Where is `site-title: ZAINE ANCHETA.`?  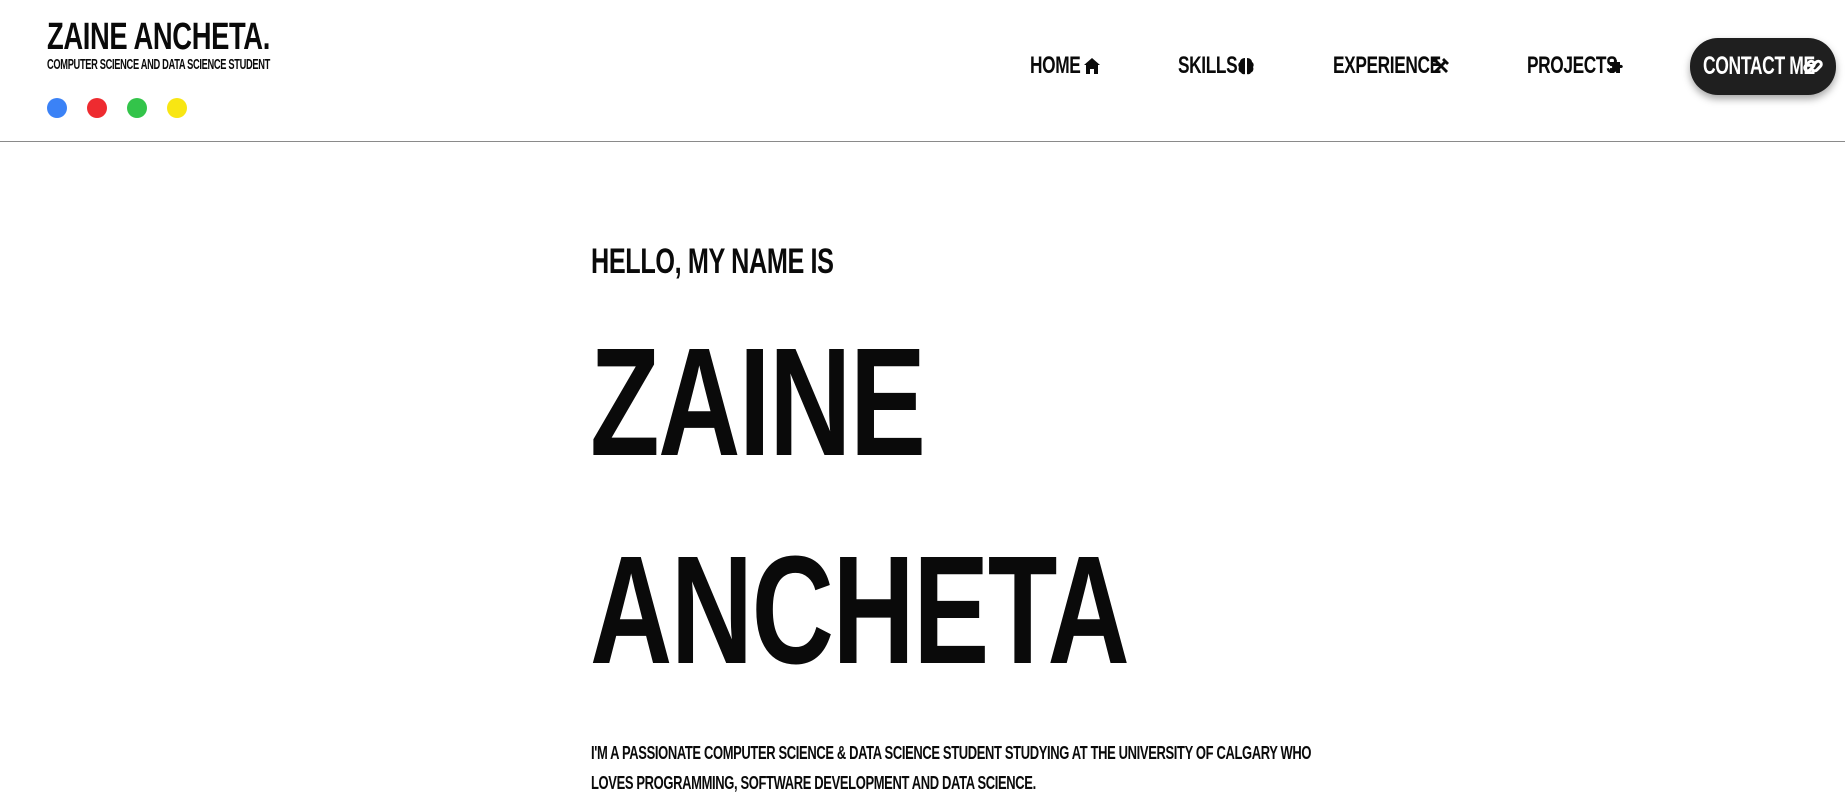
site-title: ZAINE ANCHETA. is located at coordinates (158, 37).